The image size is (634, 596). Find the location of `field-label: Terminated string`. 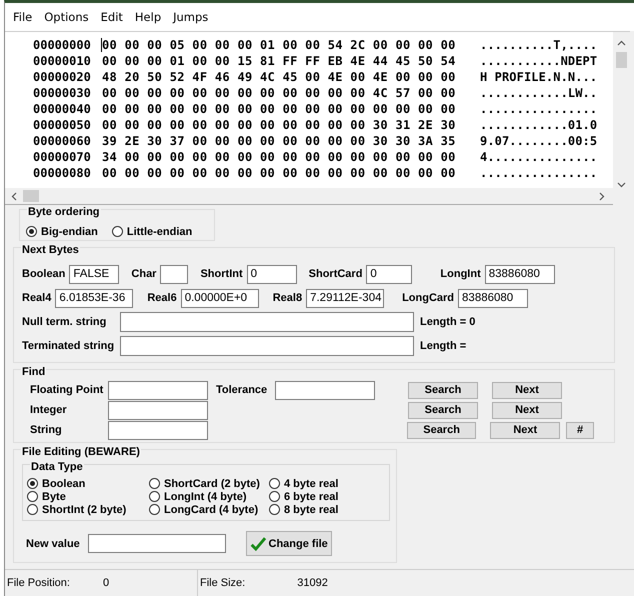

field-label: Terminated string is located at coordinates (68, 346).